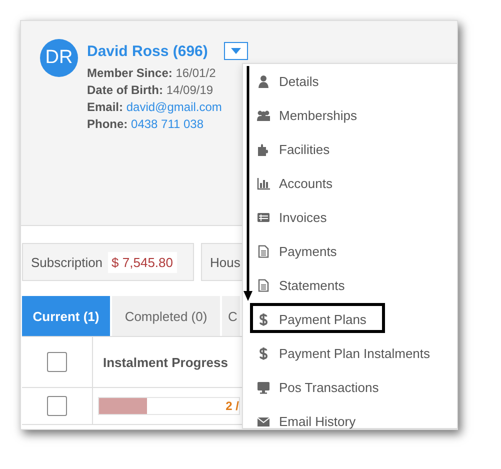  Describe the element at coordinates (355, 81) in the screenshot. I see `menu-item: Details` at that location.